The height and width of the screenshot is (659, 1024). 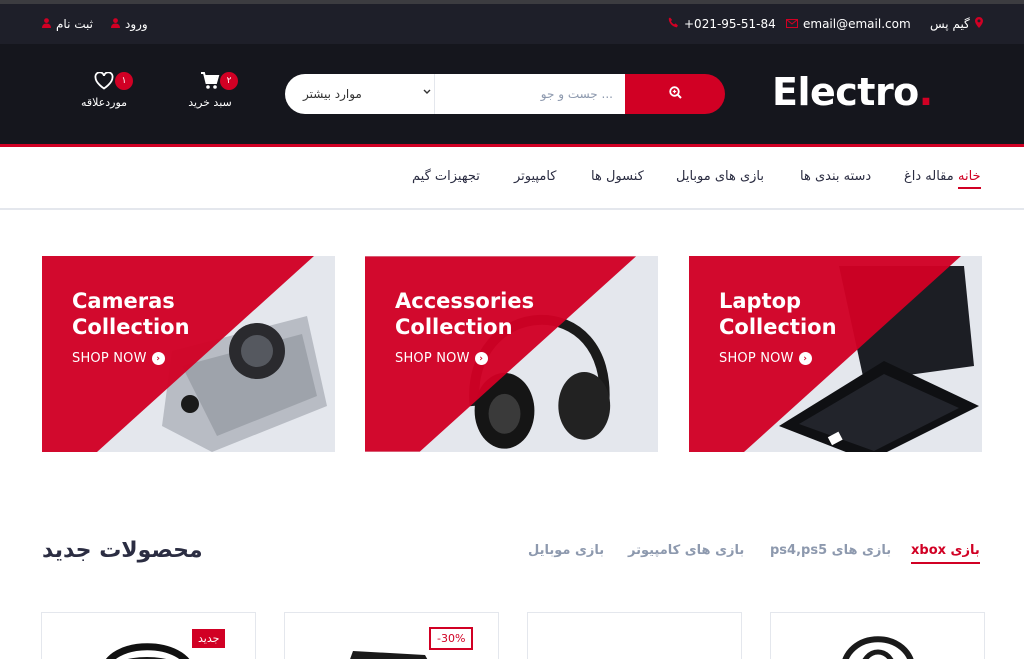 I want to click on tab-mobile-games: بازی موبایل, so click(x=566, y=550).